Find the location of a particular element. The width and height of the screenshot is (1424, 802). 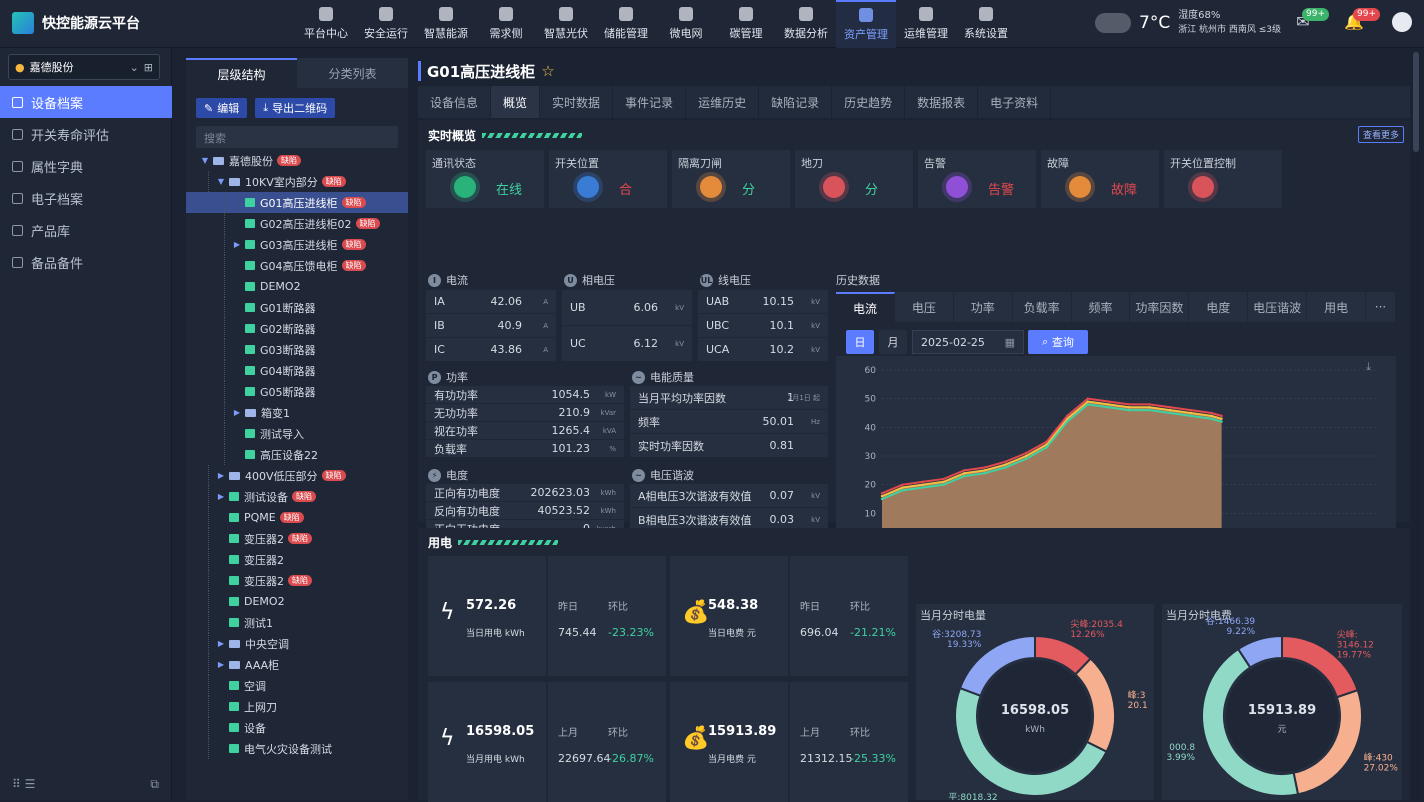

main-scrollbar is located at coordinates (1416, 424).